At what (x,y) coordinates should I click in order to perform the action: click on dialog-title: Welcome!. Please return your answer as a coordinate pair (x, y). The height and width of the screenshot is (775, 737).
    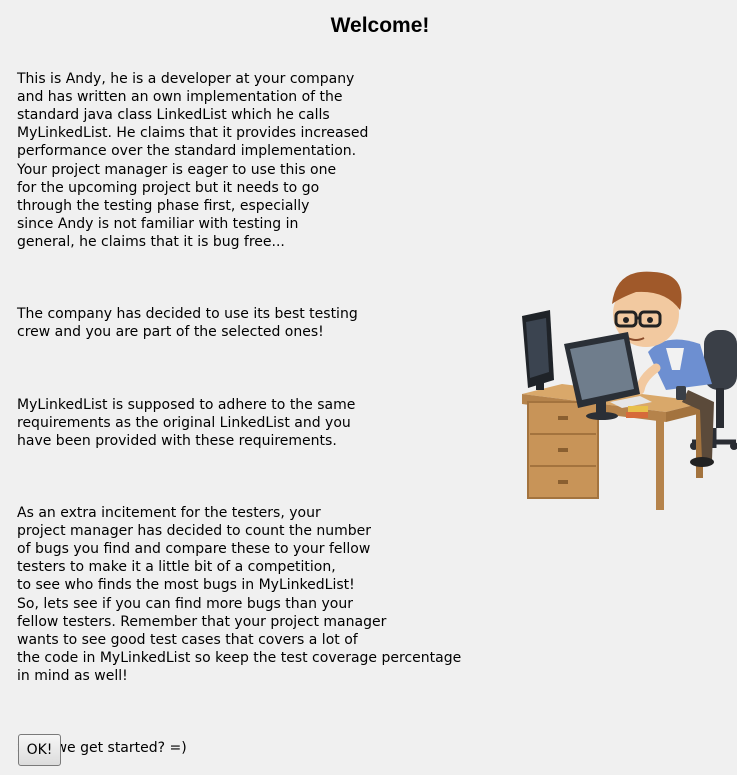
    Looking at the image, I should click on (380, 25).